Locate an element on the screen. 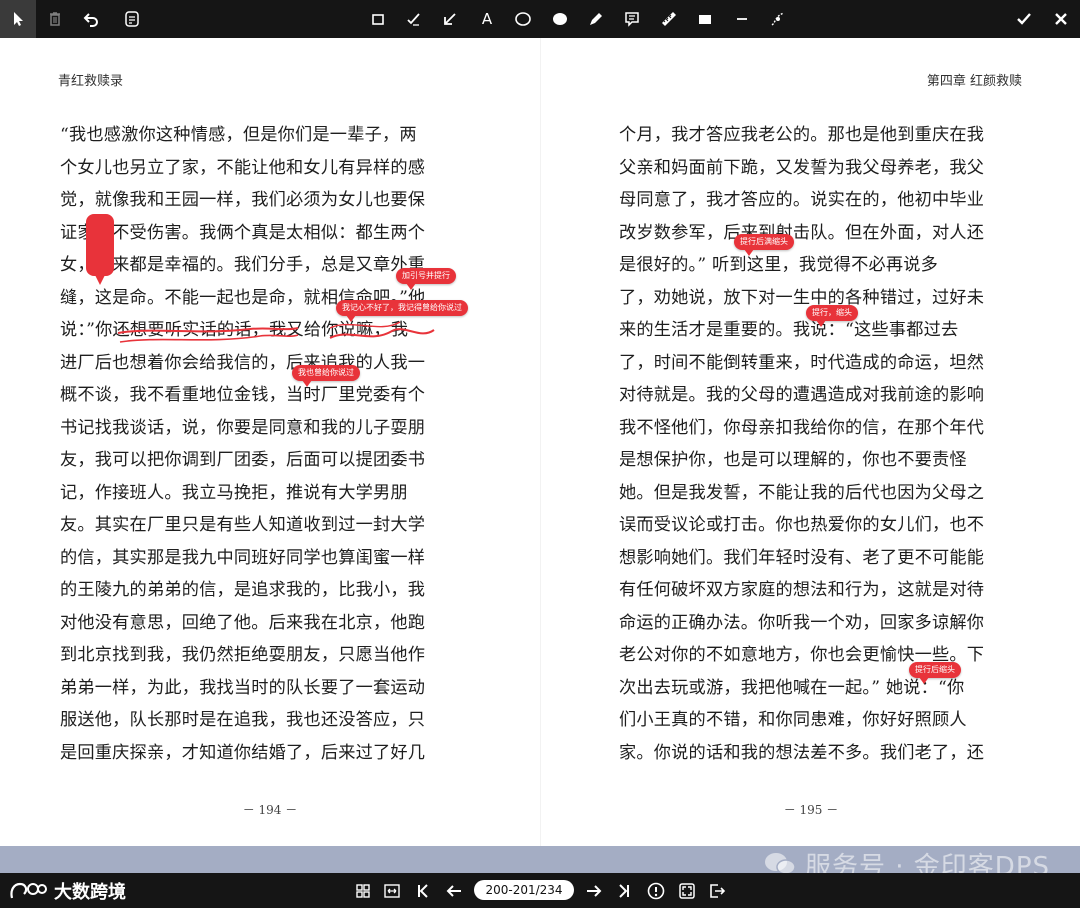 This screenshot has width=1080, height=908. close-button is located at coordinates (1061, 19).